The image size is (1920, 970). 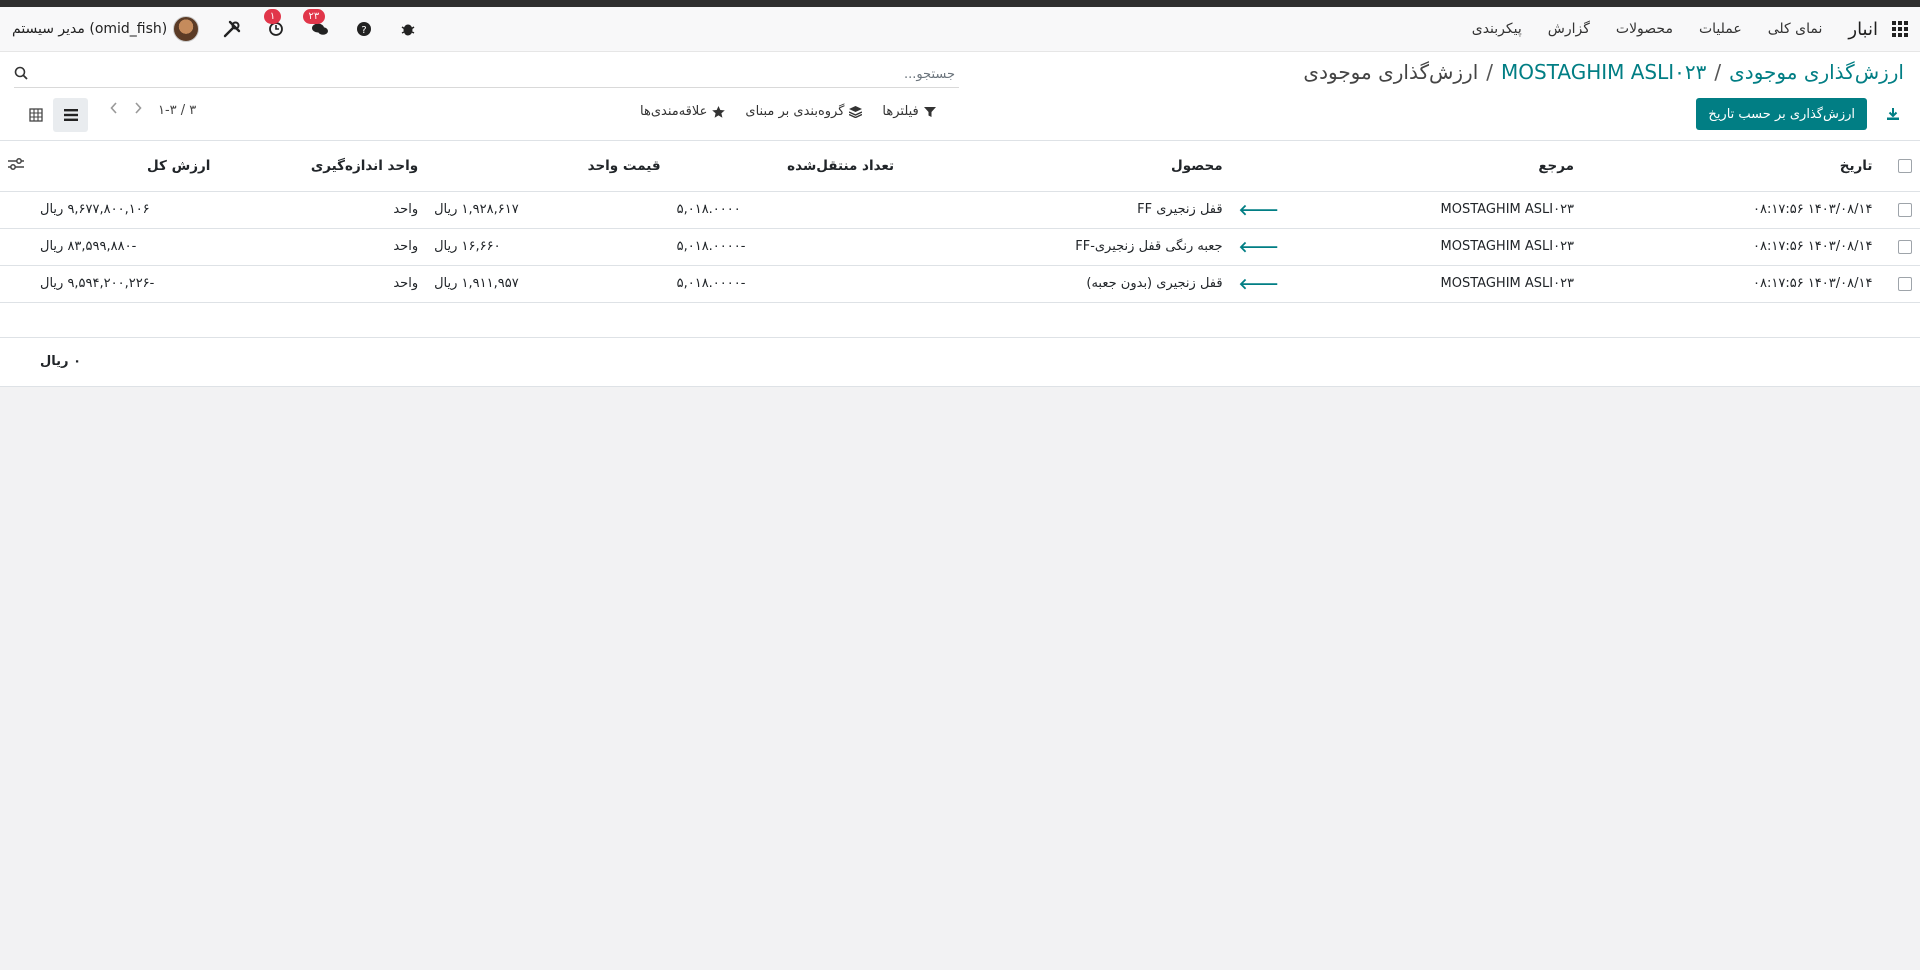 I want to click on menu-operations: عملیات, so click(x=1720, y=29).